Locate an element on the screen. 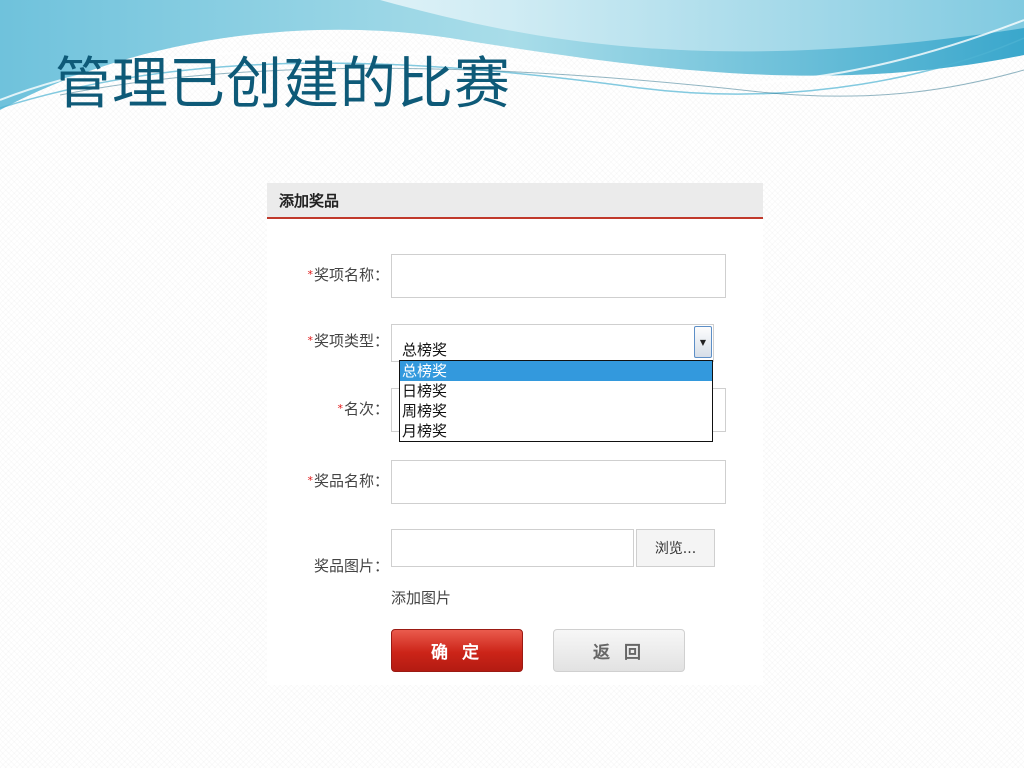  confirm-button: 确 定 is located at coordinates (457, 650).